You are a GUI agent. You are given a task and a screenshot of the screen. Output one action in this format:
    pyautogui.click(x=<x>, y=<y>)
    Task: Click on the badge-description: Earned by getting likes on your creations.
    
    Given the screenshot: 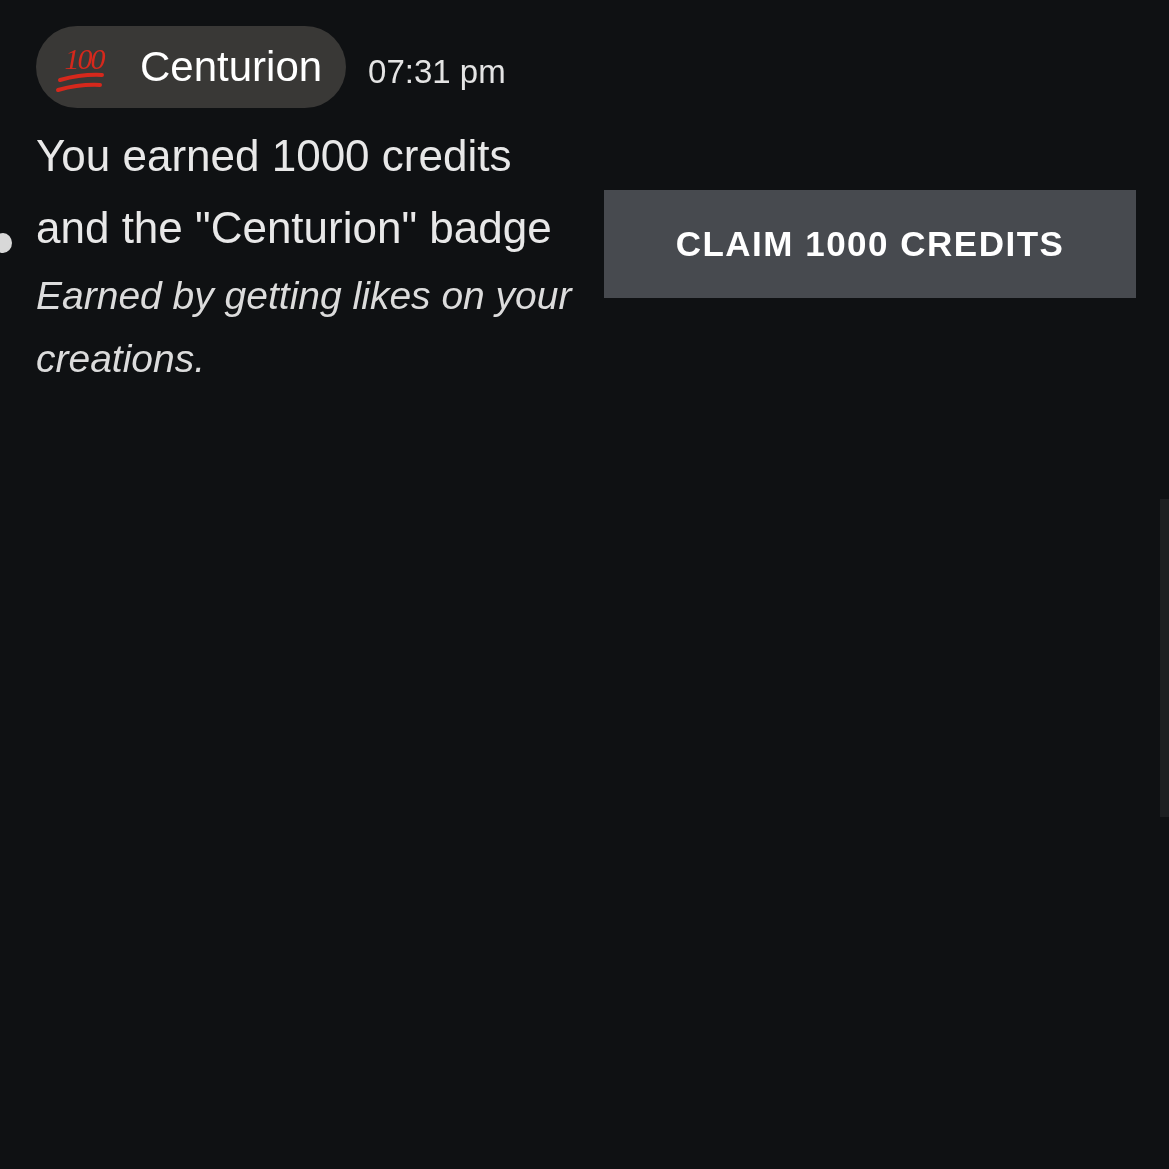 What is the action you would take?
    pyautogui.click(x=305, y=327)
    